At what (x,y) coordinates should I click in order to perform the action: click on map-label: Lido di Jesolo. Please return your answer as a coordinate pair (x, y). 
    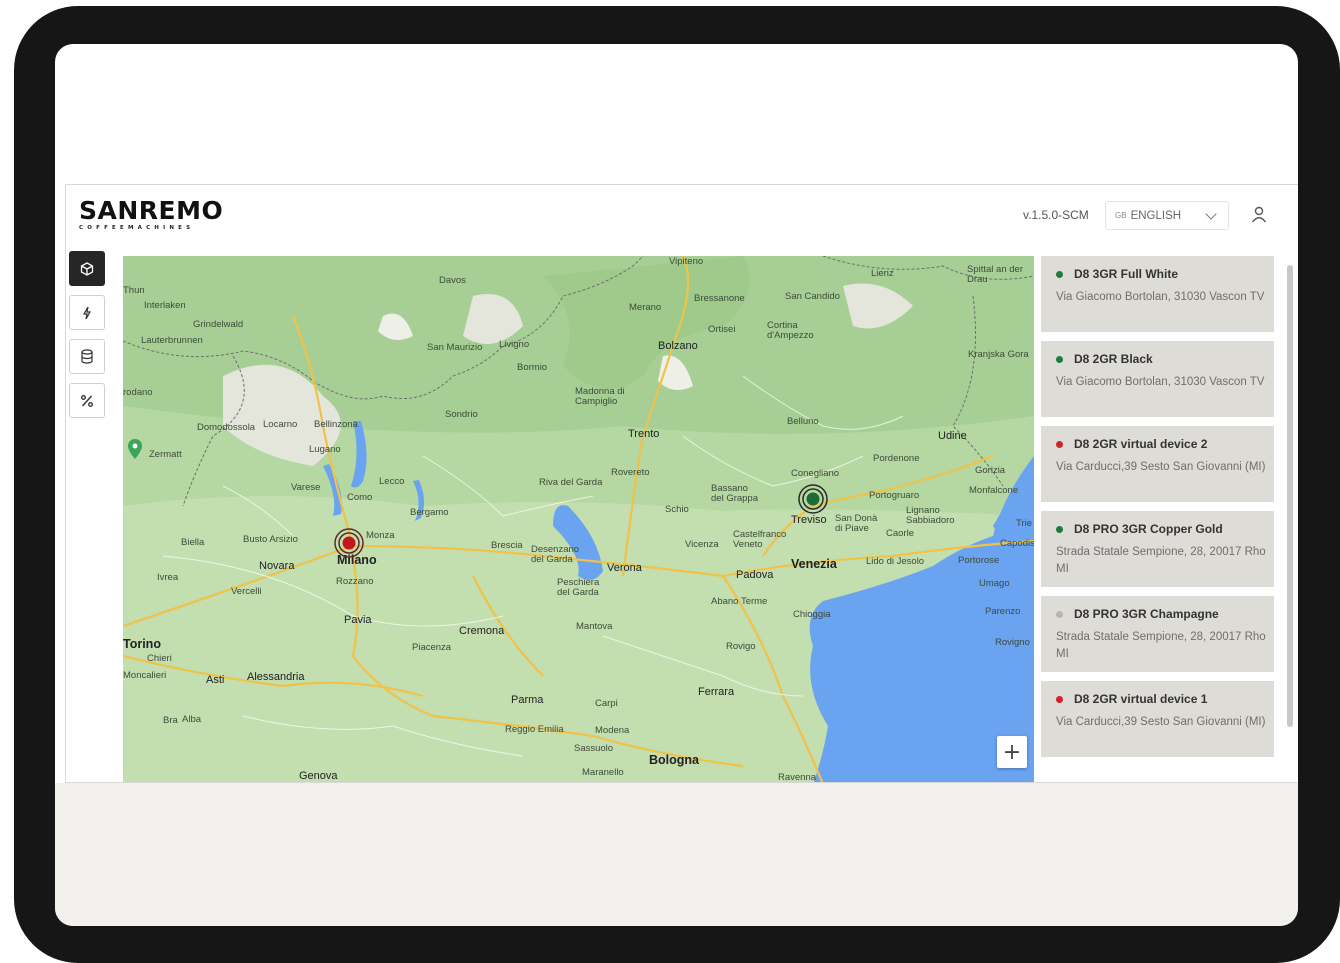
    Looking at the image, I should click on (895, 561).